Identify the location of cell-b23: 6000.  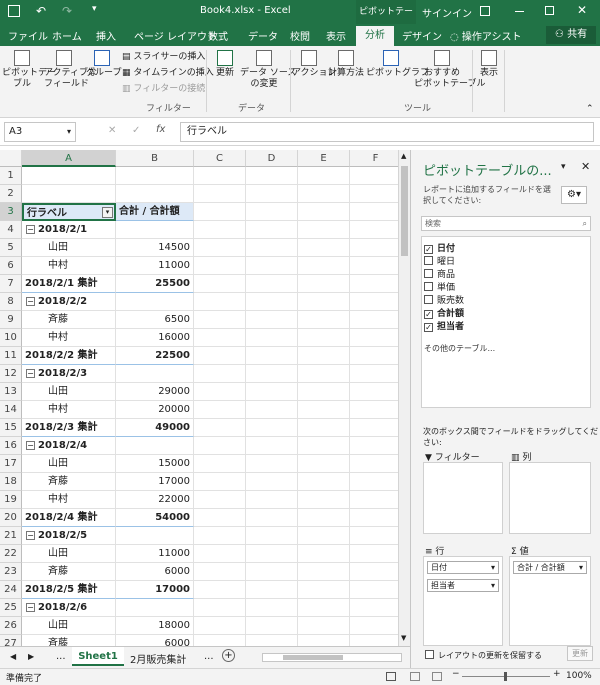
(155, 572).